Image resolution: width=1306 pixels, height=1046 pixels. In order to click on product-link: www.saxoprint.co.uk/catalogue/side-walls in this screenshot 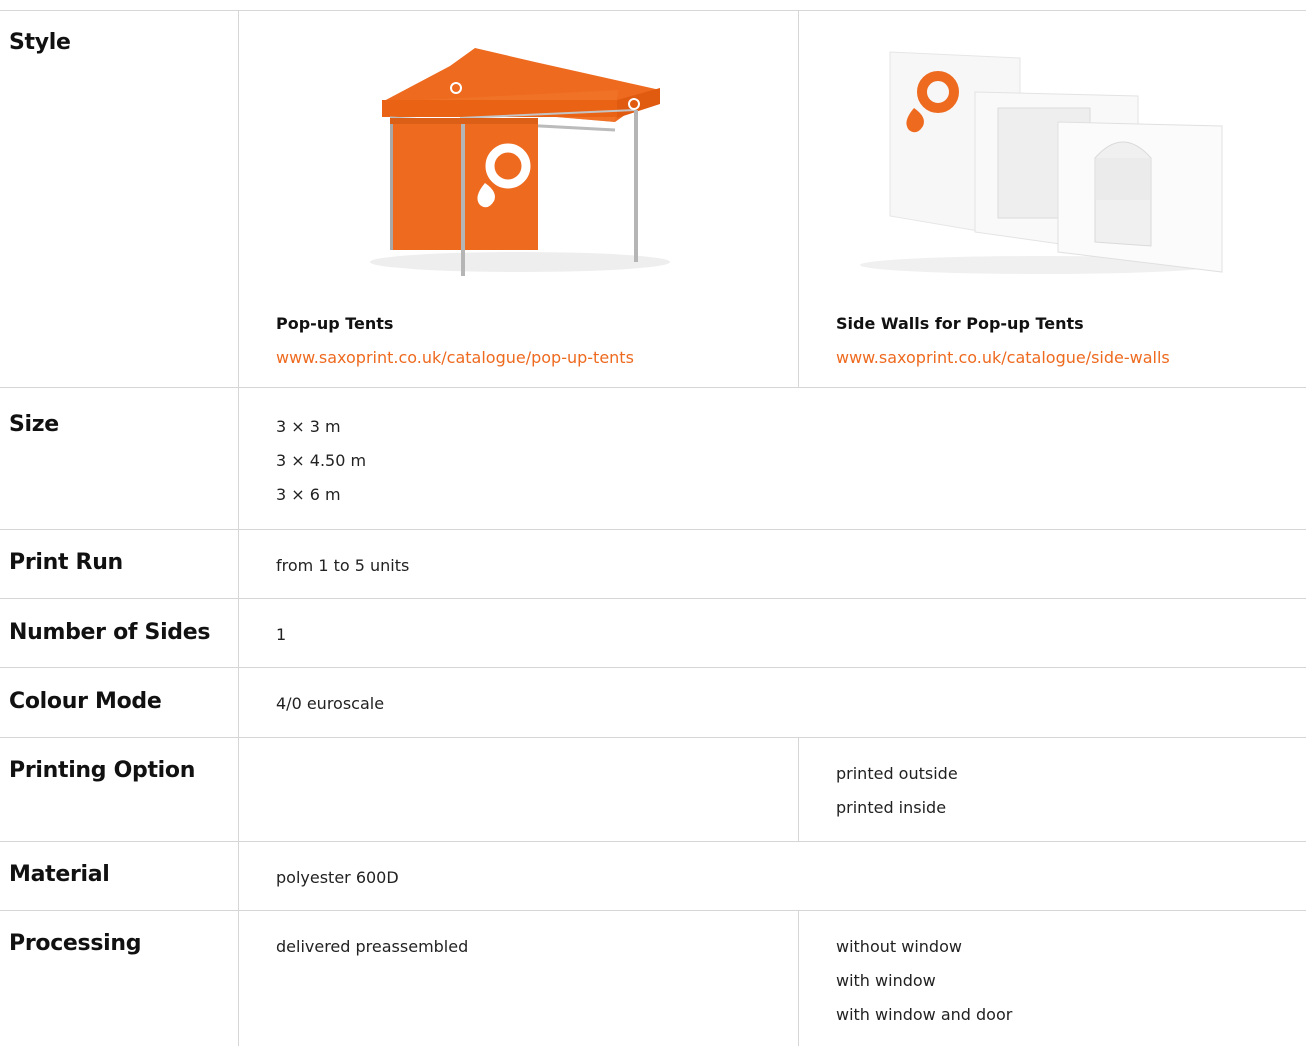, I will do `click(1003, 357)`.